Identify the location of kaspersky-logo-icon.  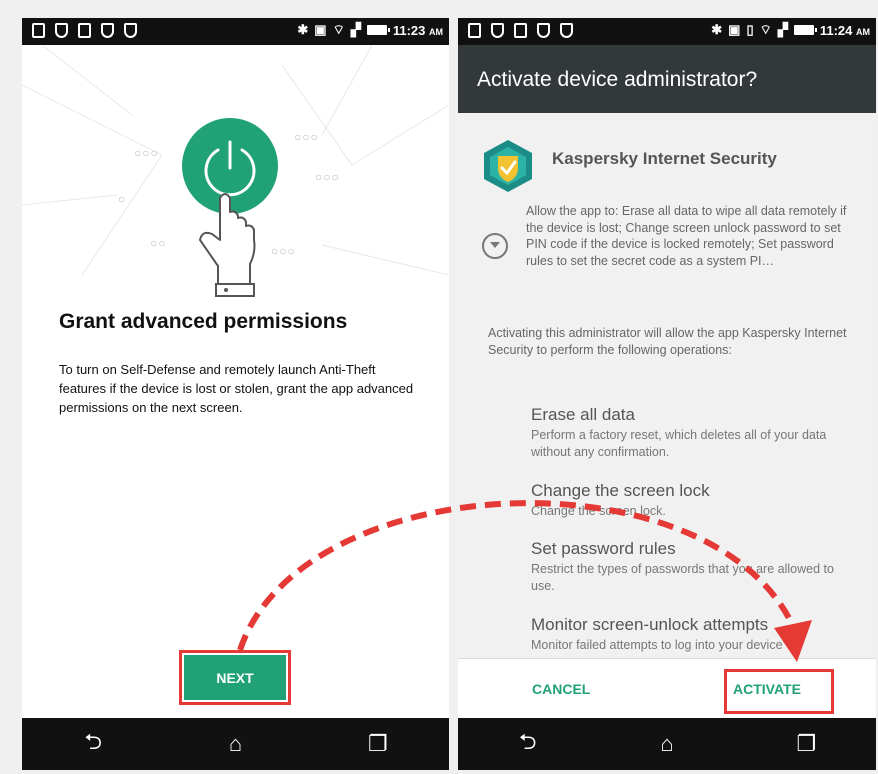
(508, 166).